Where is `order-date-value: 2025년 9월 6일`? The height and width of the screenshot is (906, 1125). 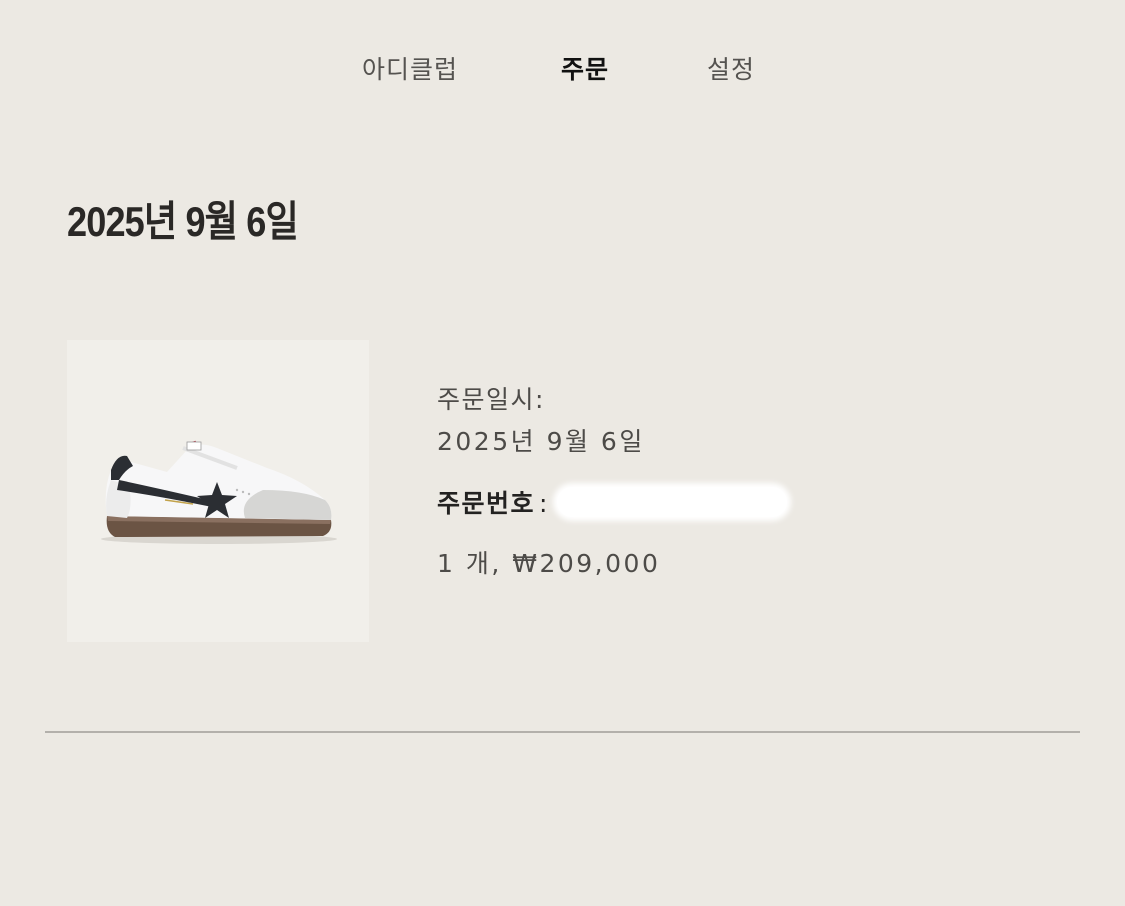
order-date-value: 2025년 9월 6일 is located at coordinates (541, 441).